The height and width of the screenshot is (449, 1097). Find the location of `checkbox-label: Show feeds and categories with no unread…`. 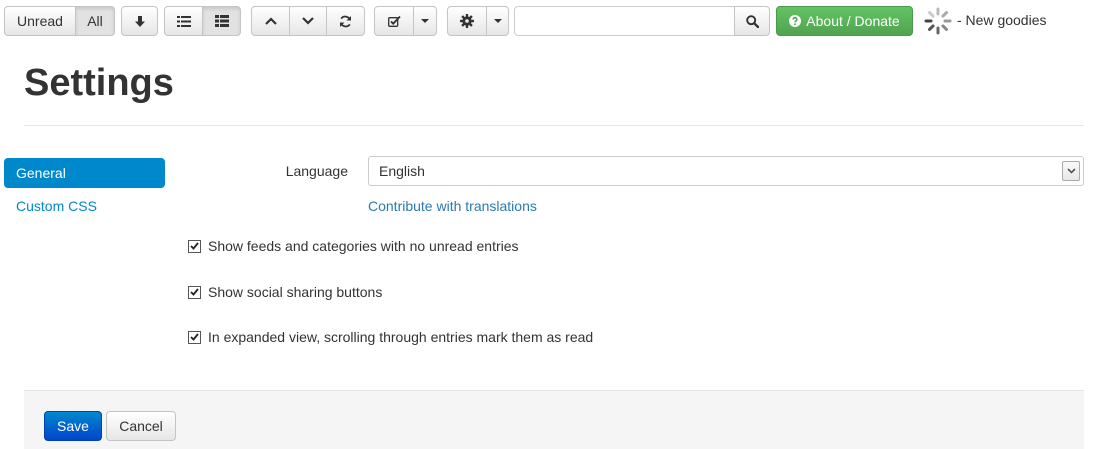

checkbox-label: Show feeds and categories with no unread… is located at coordinates (363, 246).